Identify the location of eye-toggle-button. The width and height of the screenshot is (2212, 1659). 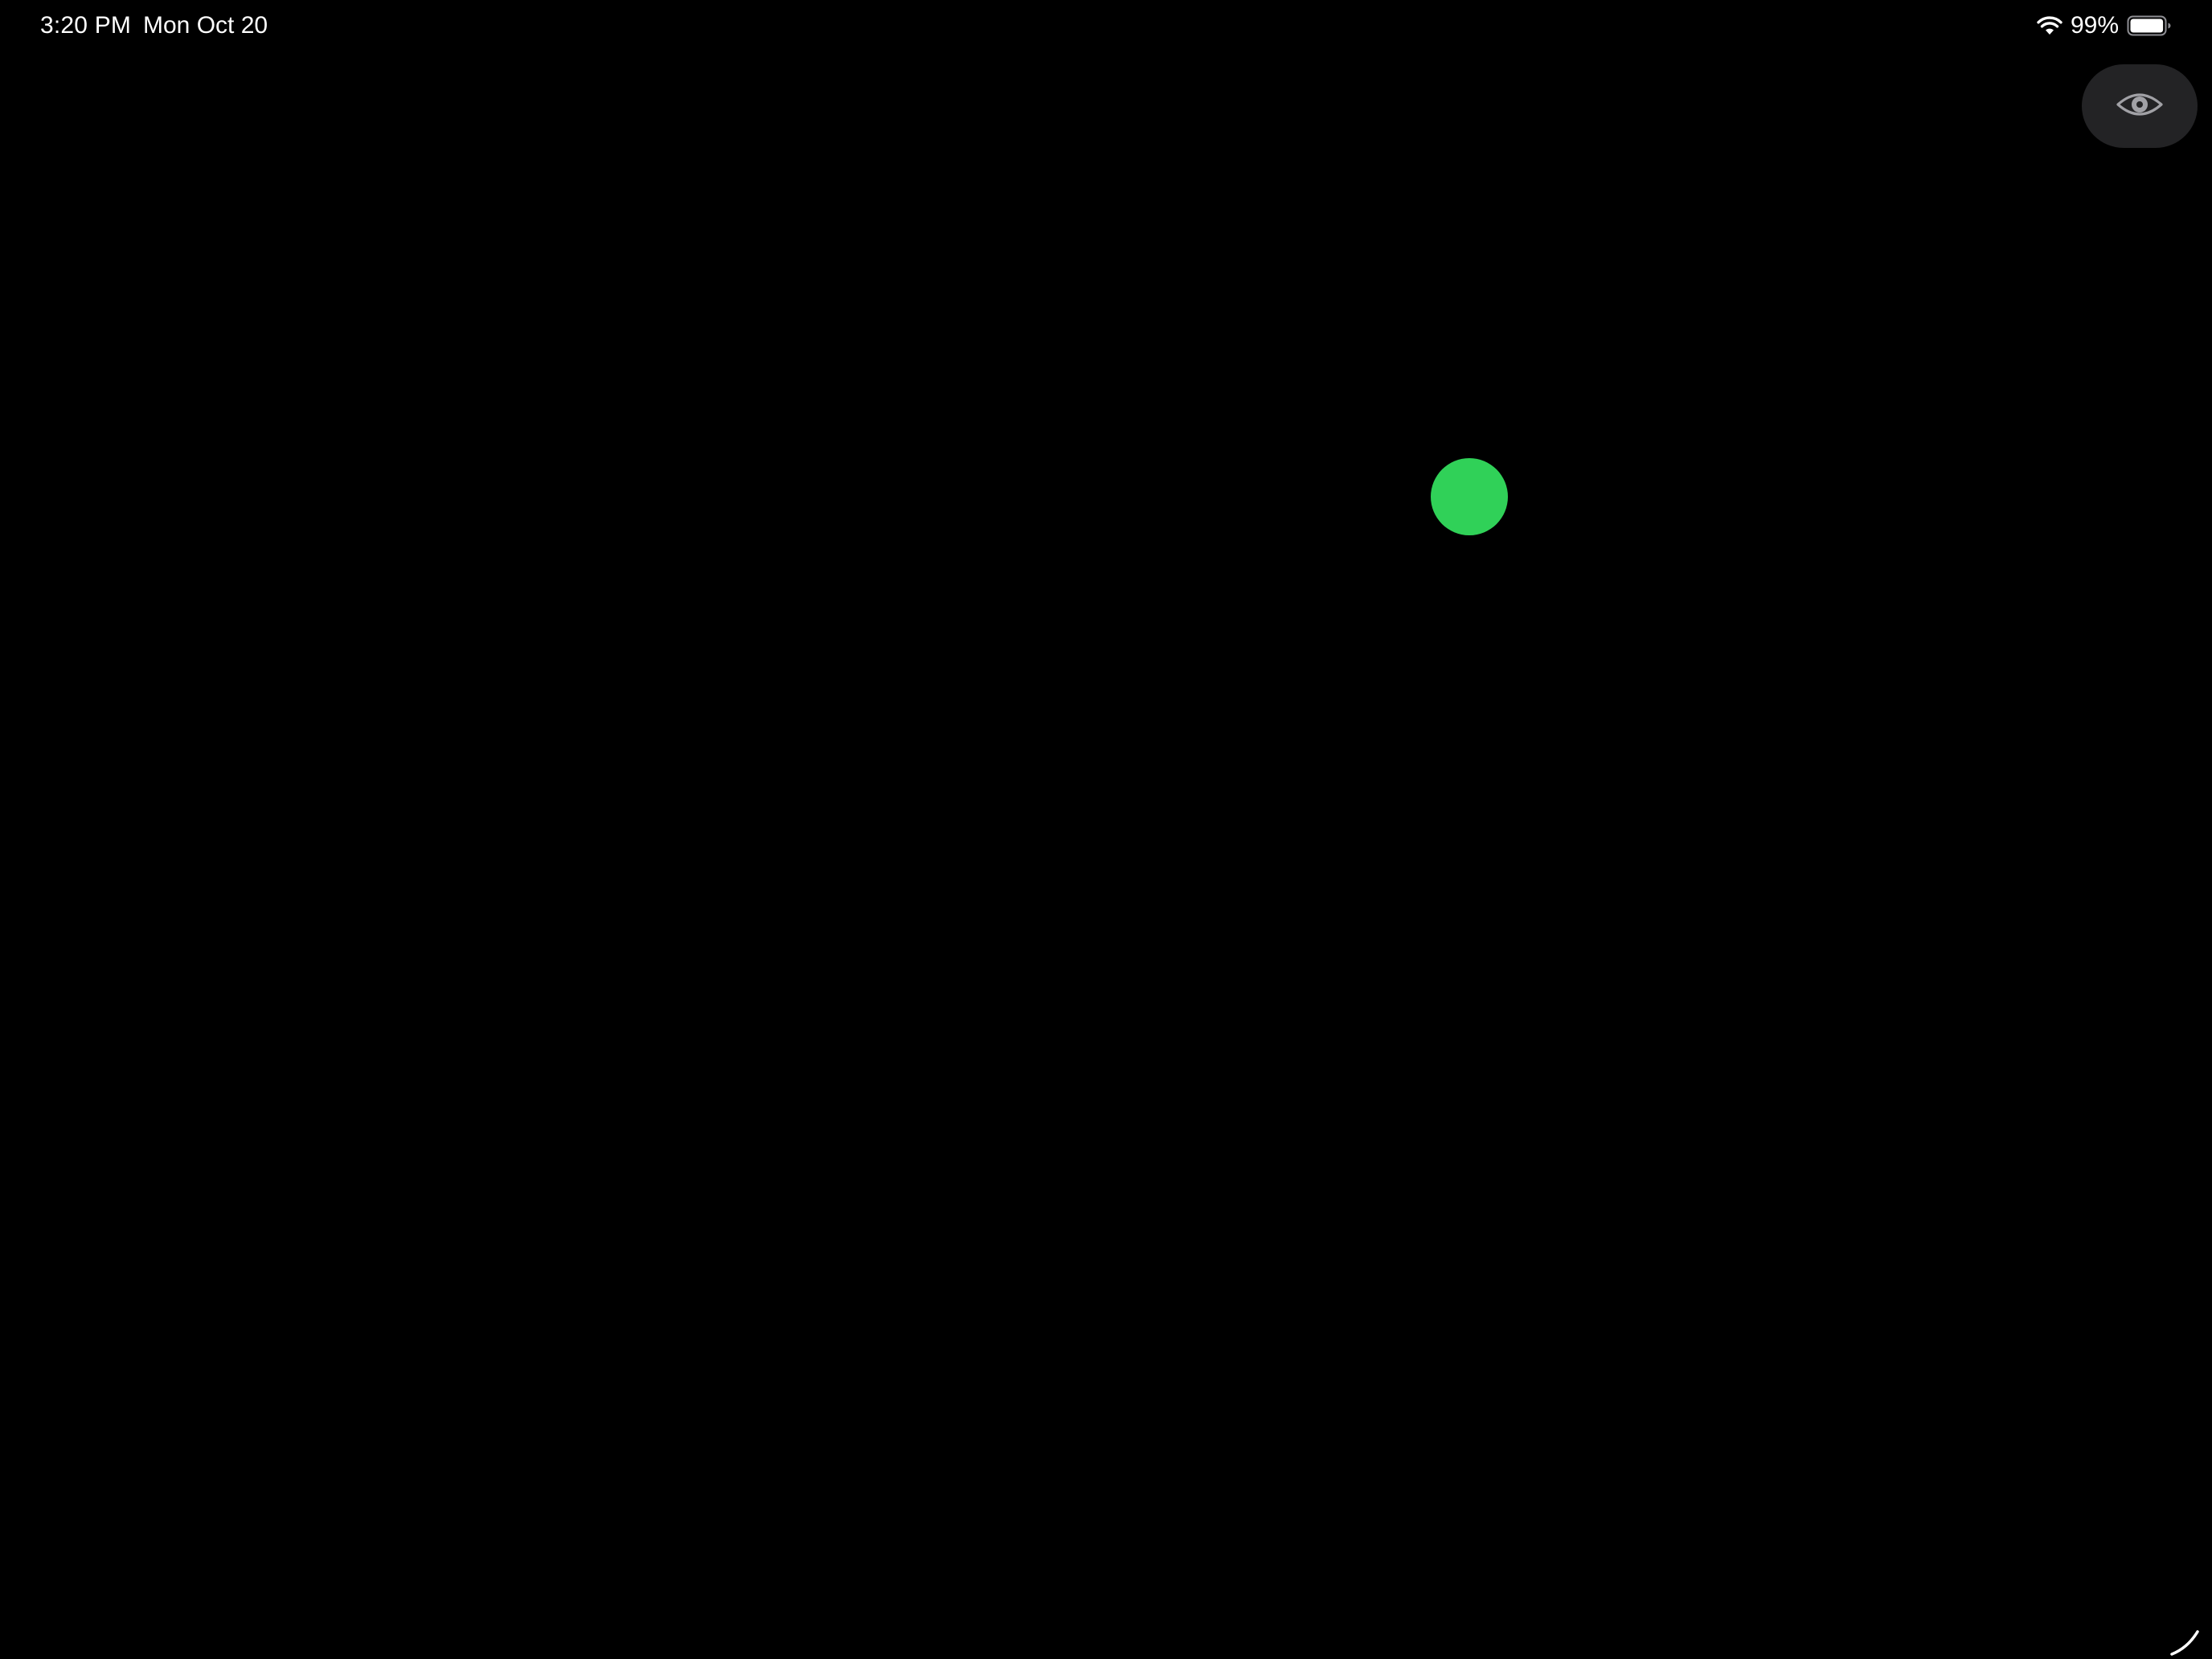
(2140, 106).